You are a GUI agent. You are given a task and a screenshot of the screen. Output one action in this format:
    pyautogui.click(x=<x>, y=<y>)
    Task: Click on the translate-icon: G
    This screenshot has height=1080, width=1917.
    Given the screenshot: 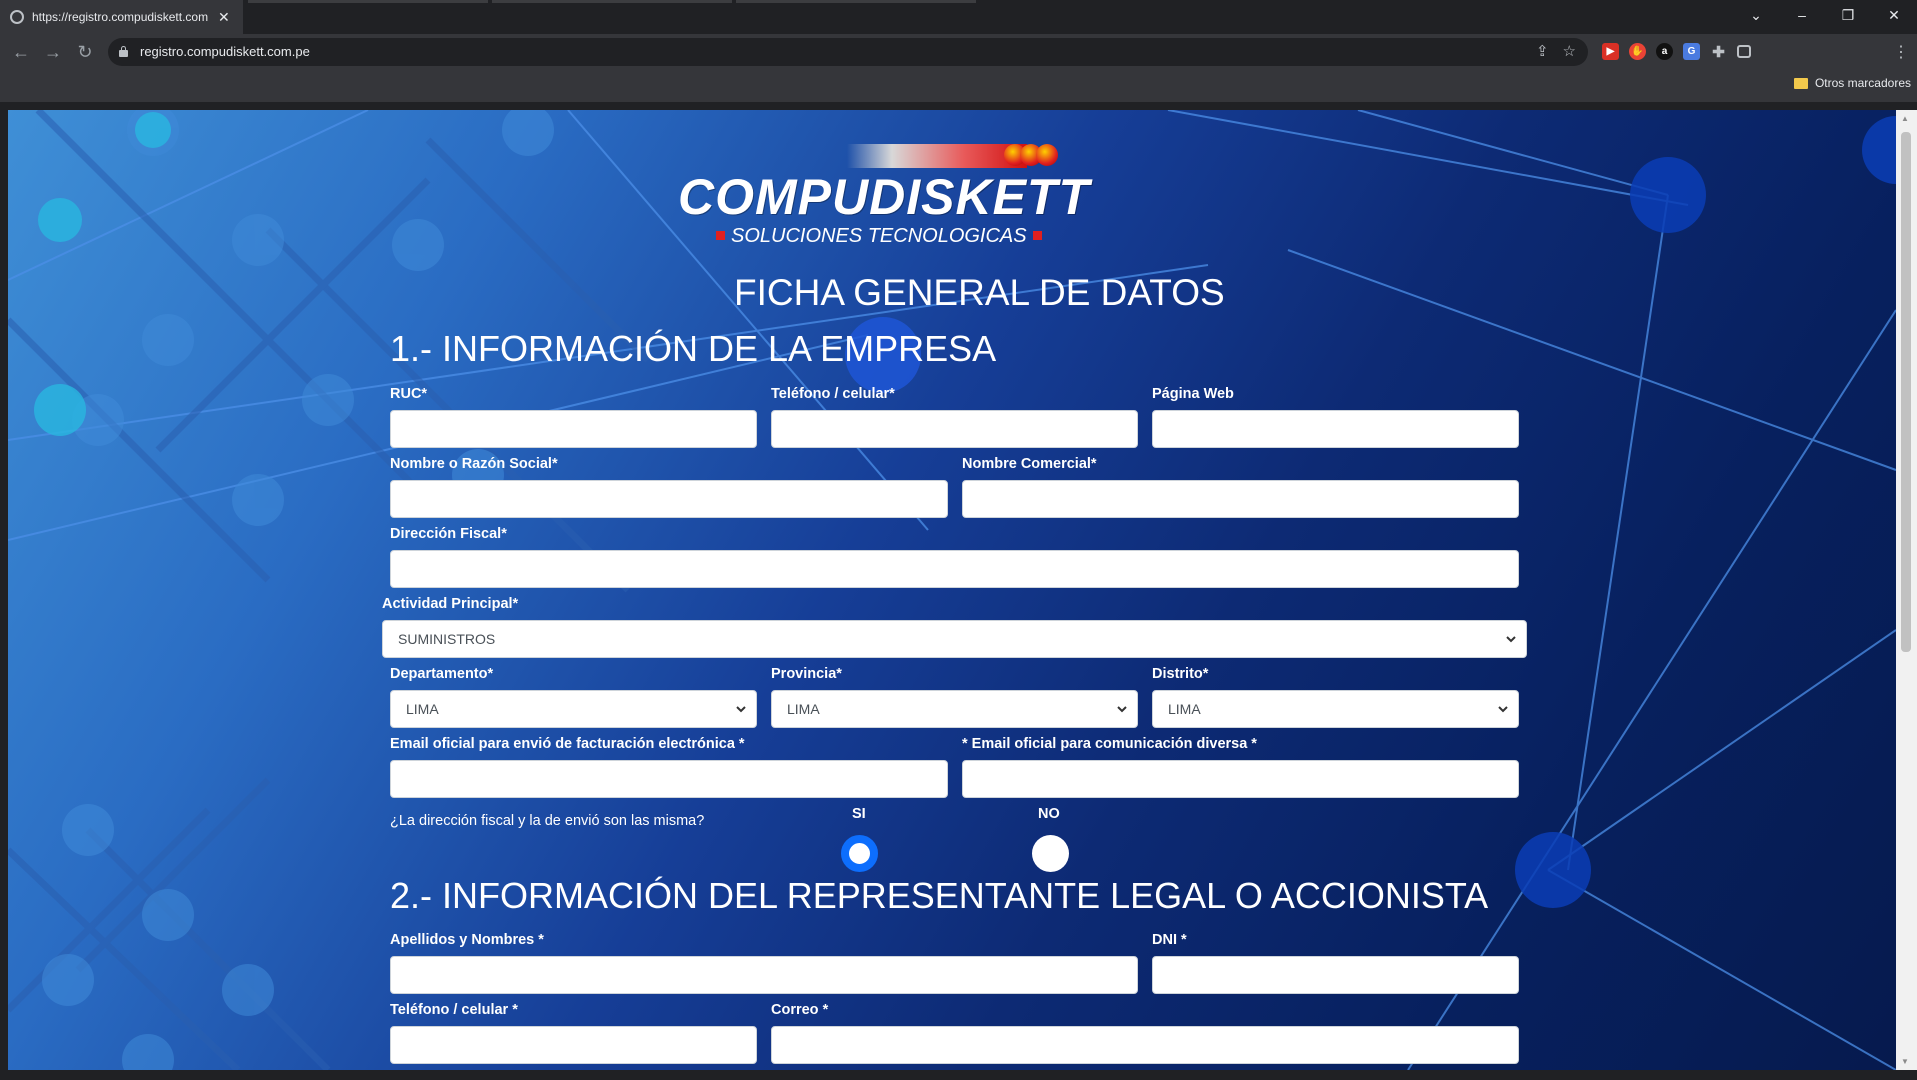 What is the action you would take?
    pyautogui.click(x=1691, y=51)
    